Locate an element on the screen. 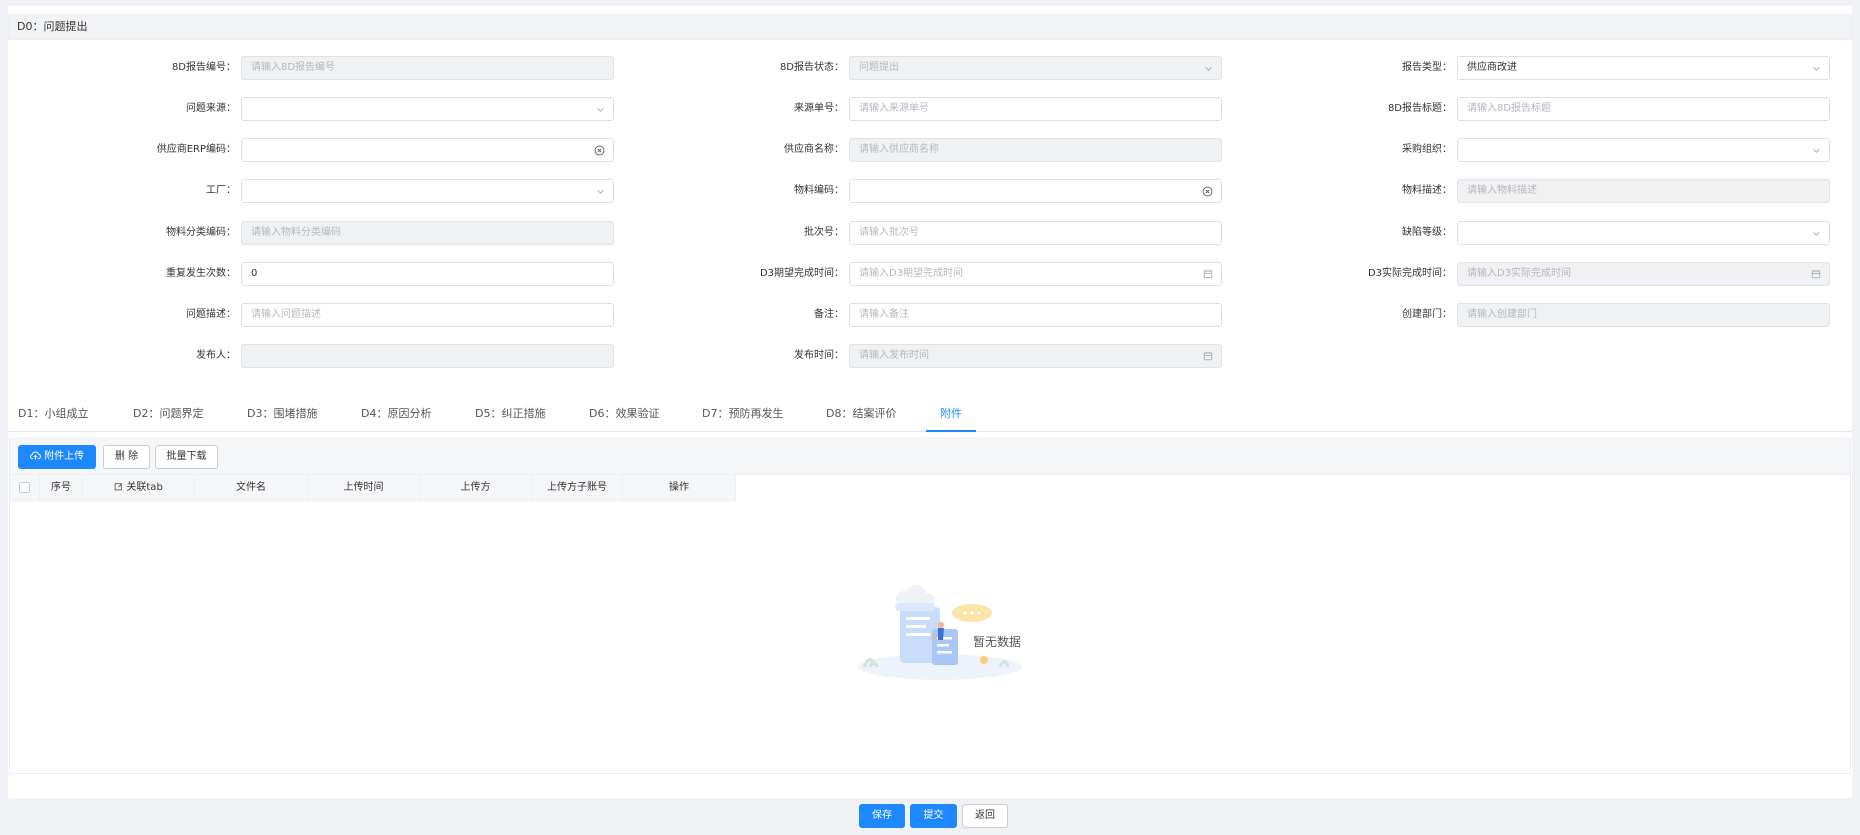  form-label: 物料分类编码： is located at coordinates (201, 232).